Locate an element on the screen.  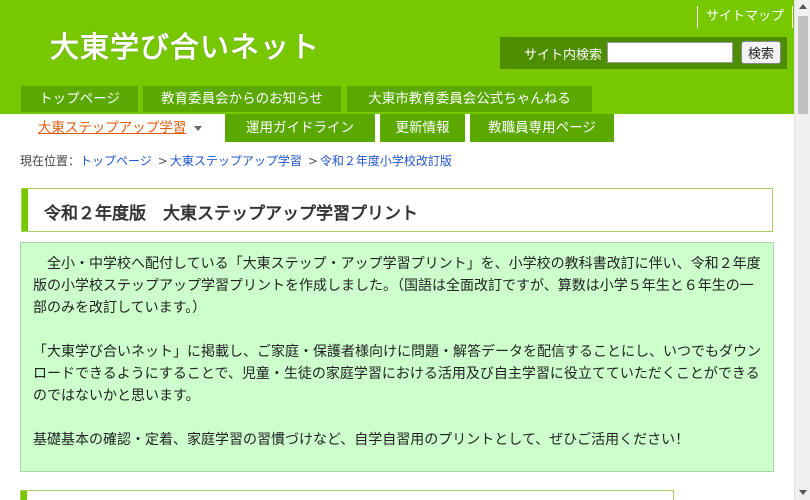
tab-official-channel: 大東市教育委員会公式ちゃんねる is located at coordinates (469, 99).